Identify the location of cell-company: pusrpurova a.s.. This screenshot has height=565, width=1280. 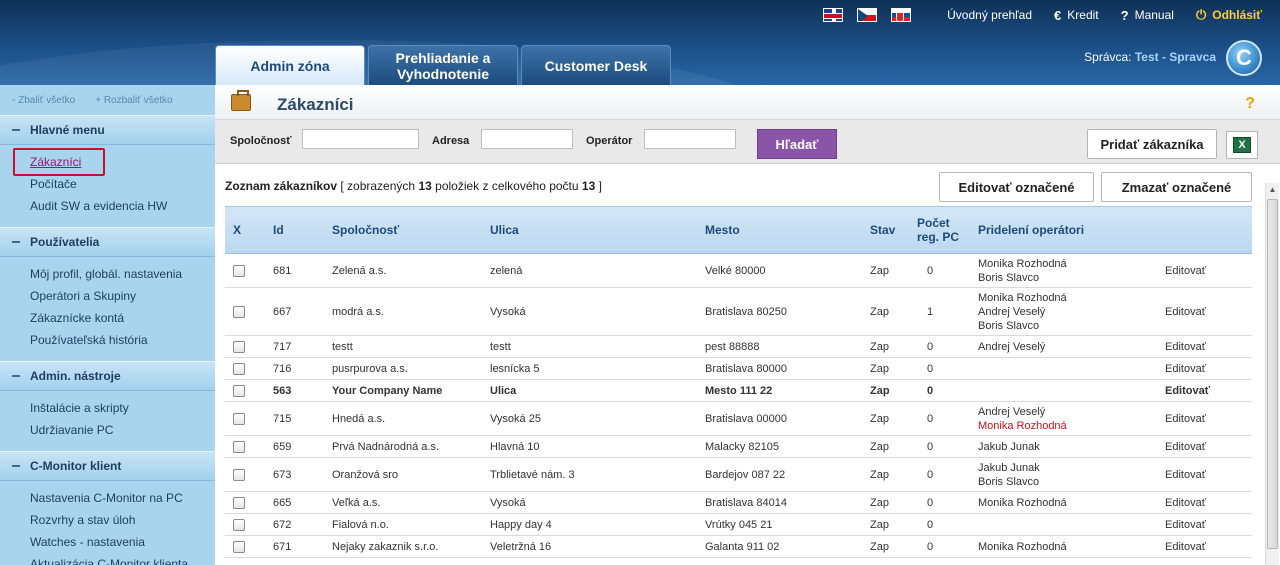
(370, 368).